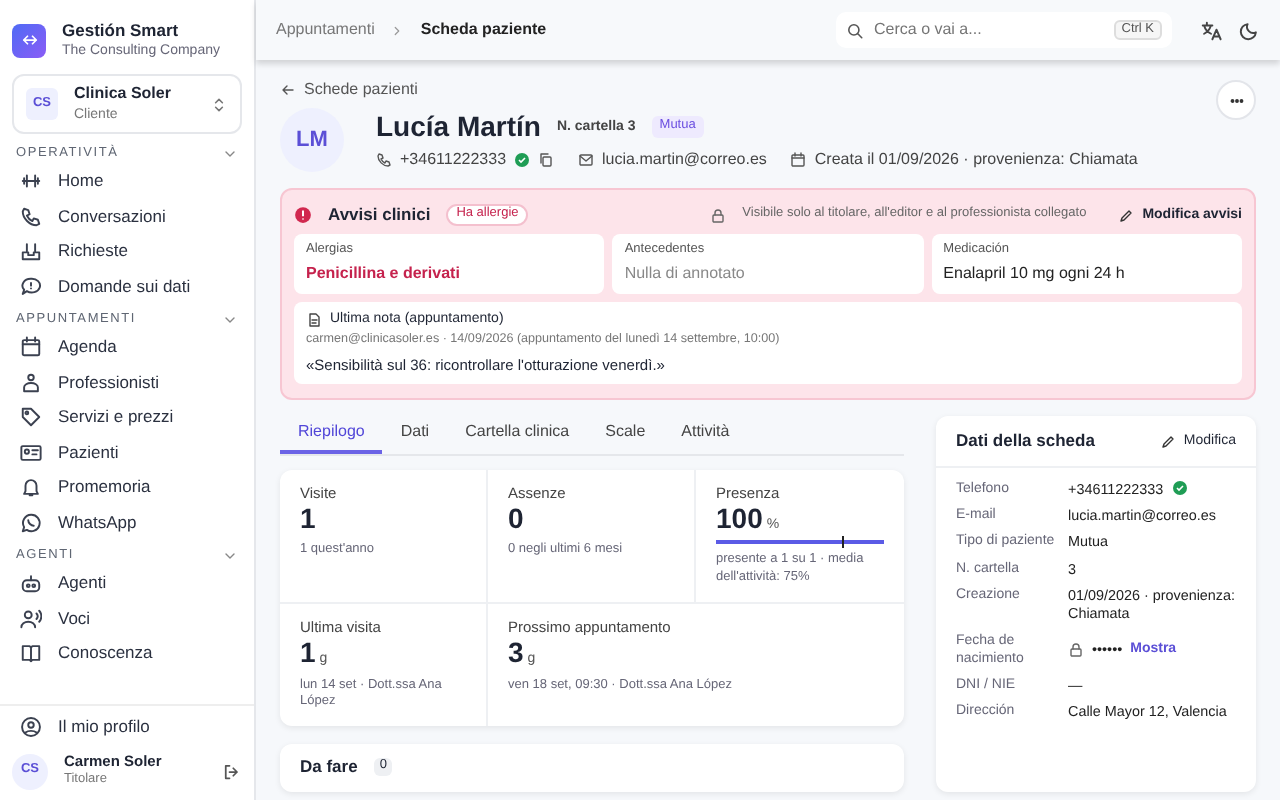 This screenshot has height=800, width=1280. What do you see at coordinates (31, 618) in the screenshot?
I see `speaker-person-icon` at bounding box center [31, 618].